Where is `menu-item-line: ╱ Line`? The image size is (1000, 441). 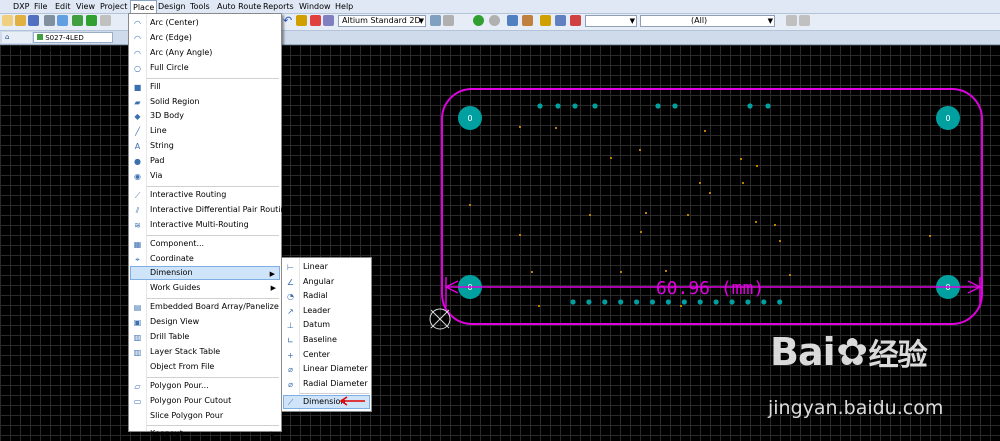
menu-item-line: ╱ Line is located at coordinates (205, 131).